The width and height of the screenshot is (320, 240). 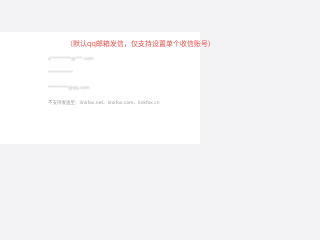 I want to click on email-item: a*********@***.com, so click(x=71, y=59).